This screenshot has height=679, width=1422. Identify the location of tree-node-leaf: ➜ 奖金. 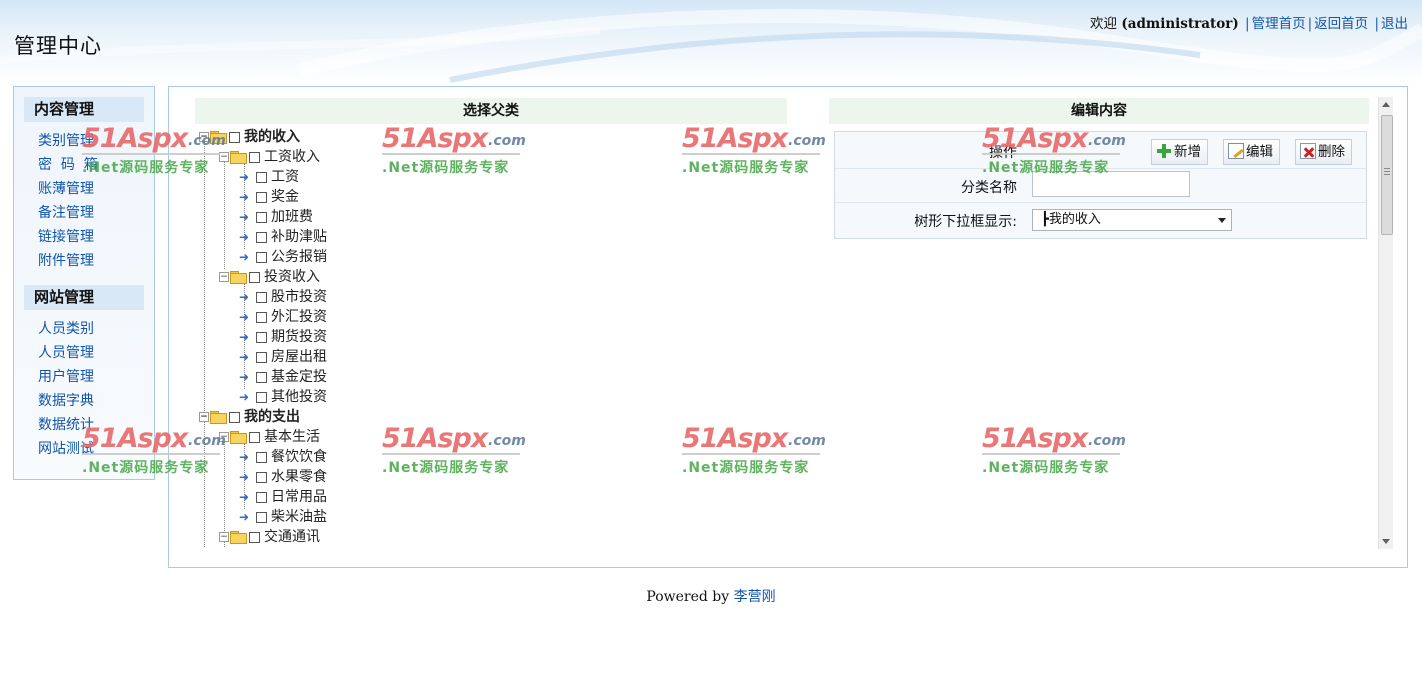
(269, 197).